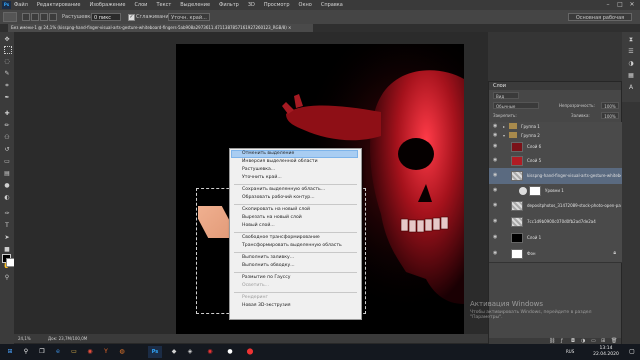  I want to click on clock-time: 13:14, so click(606, 348).